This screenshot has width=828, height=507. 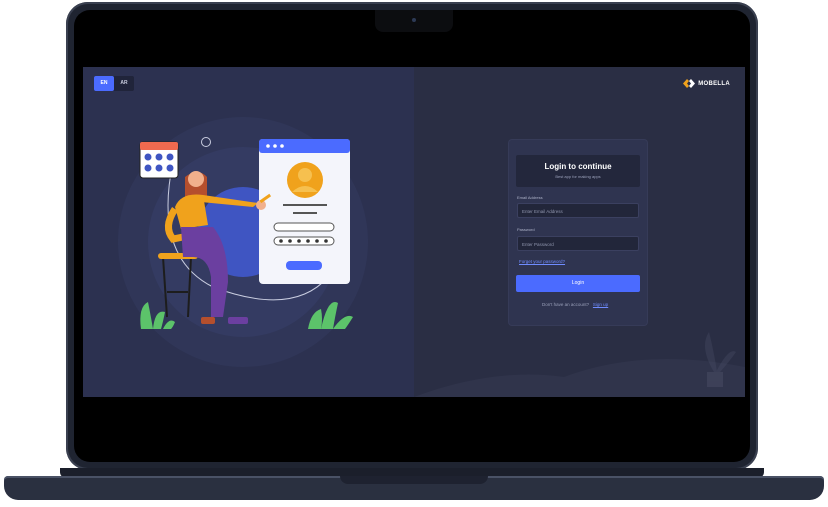 What do you see at coordinates (578, 283) in the screenshot?
I see `login-button: Login` at bounding box center [578, 283].